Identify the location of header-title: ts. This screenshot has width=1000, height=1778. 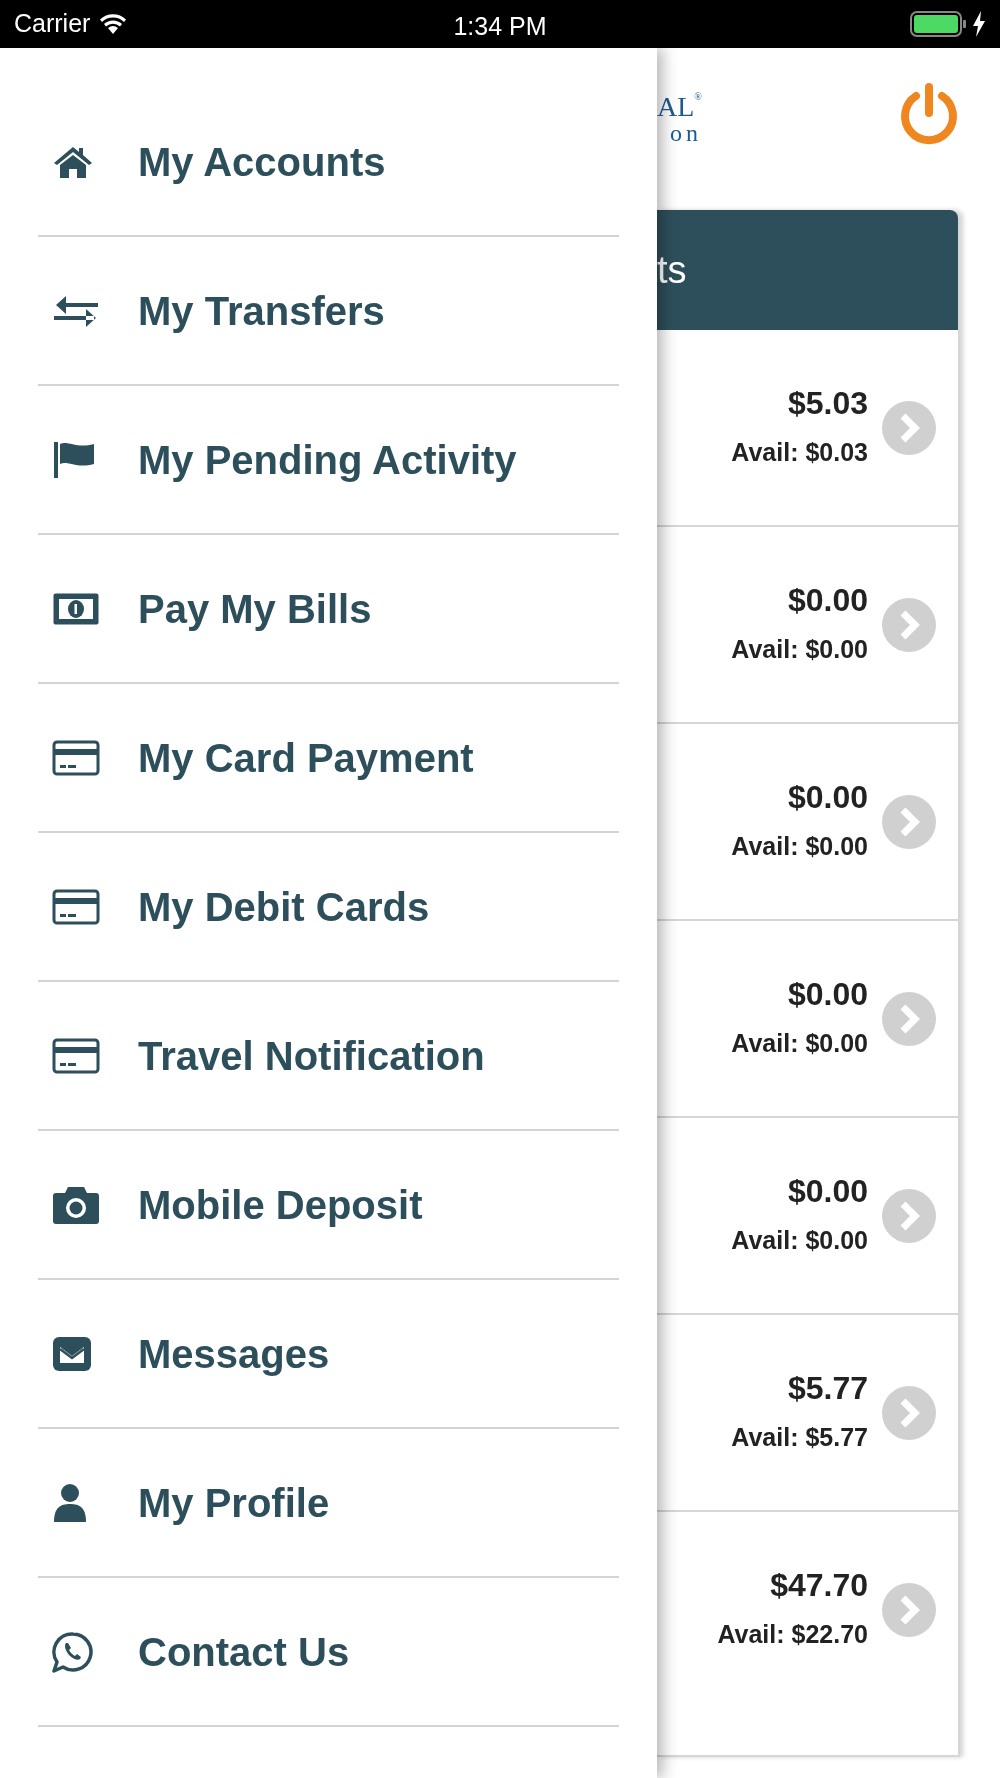
(672, 270).